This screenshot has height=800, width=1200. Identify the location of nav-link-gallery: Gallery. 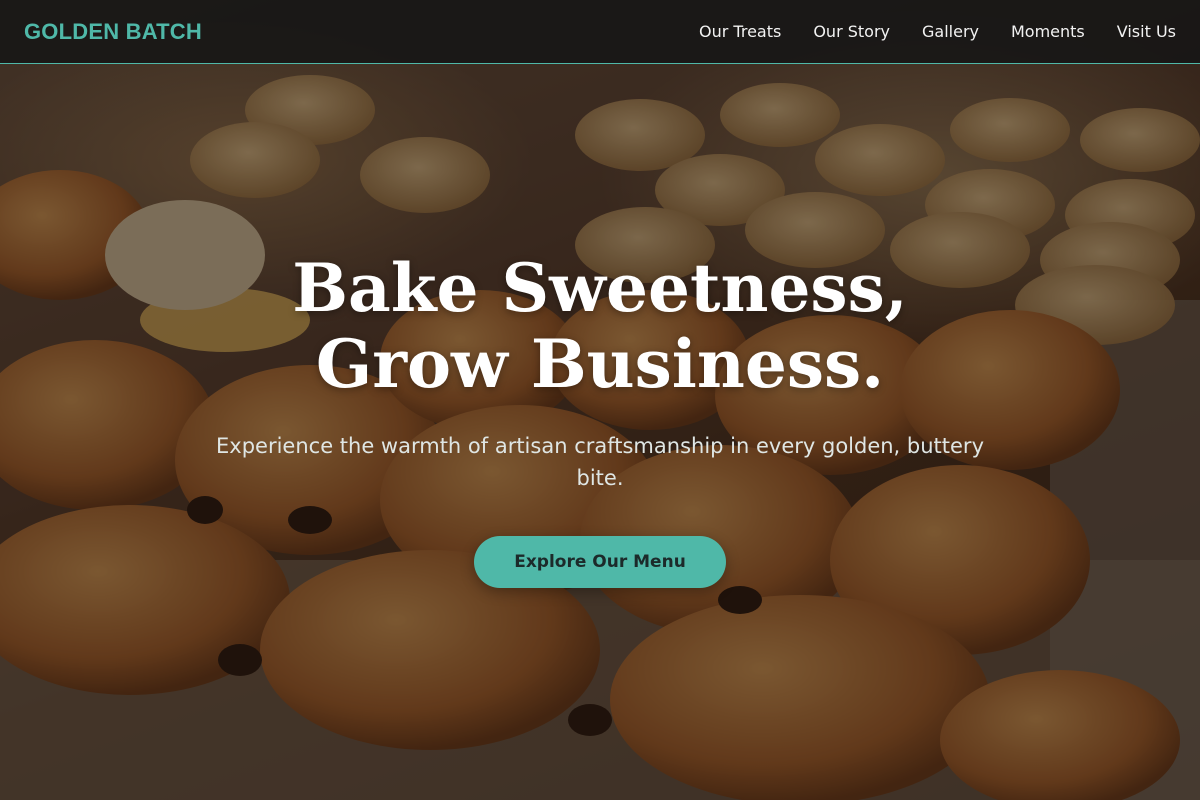
(950, 31).